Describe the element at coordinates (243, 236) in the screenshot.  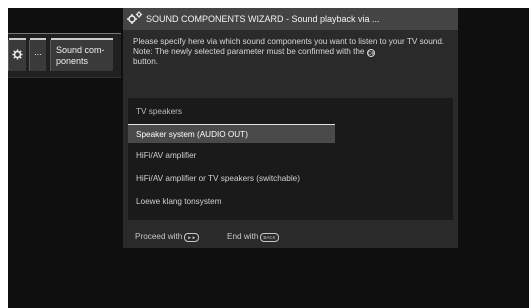
I see `end-label: End with` at that location.